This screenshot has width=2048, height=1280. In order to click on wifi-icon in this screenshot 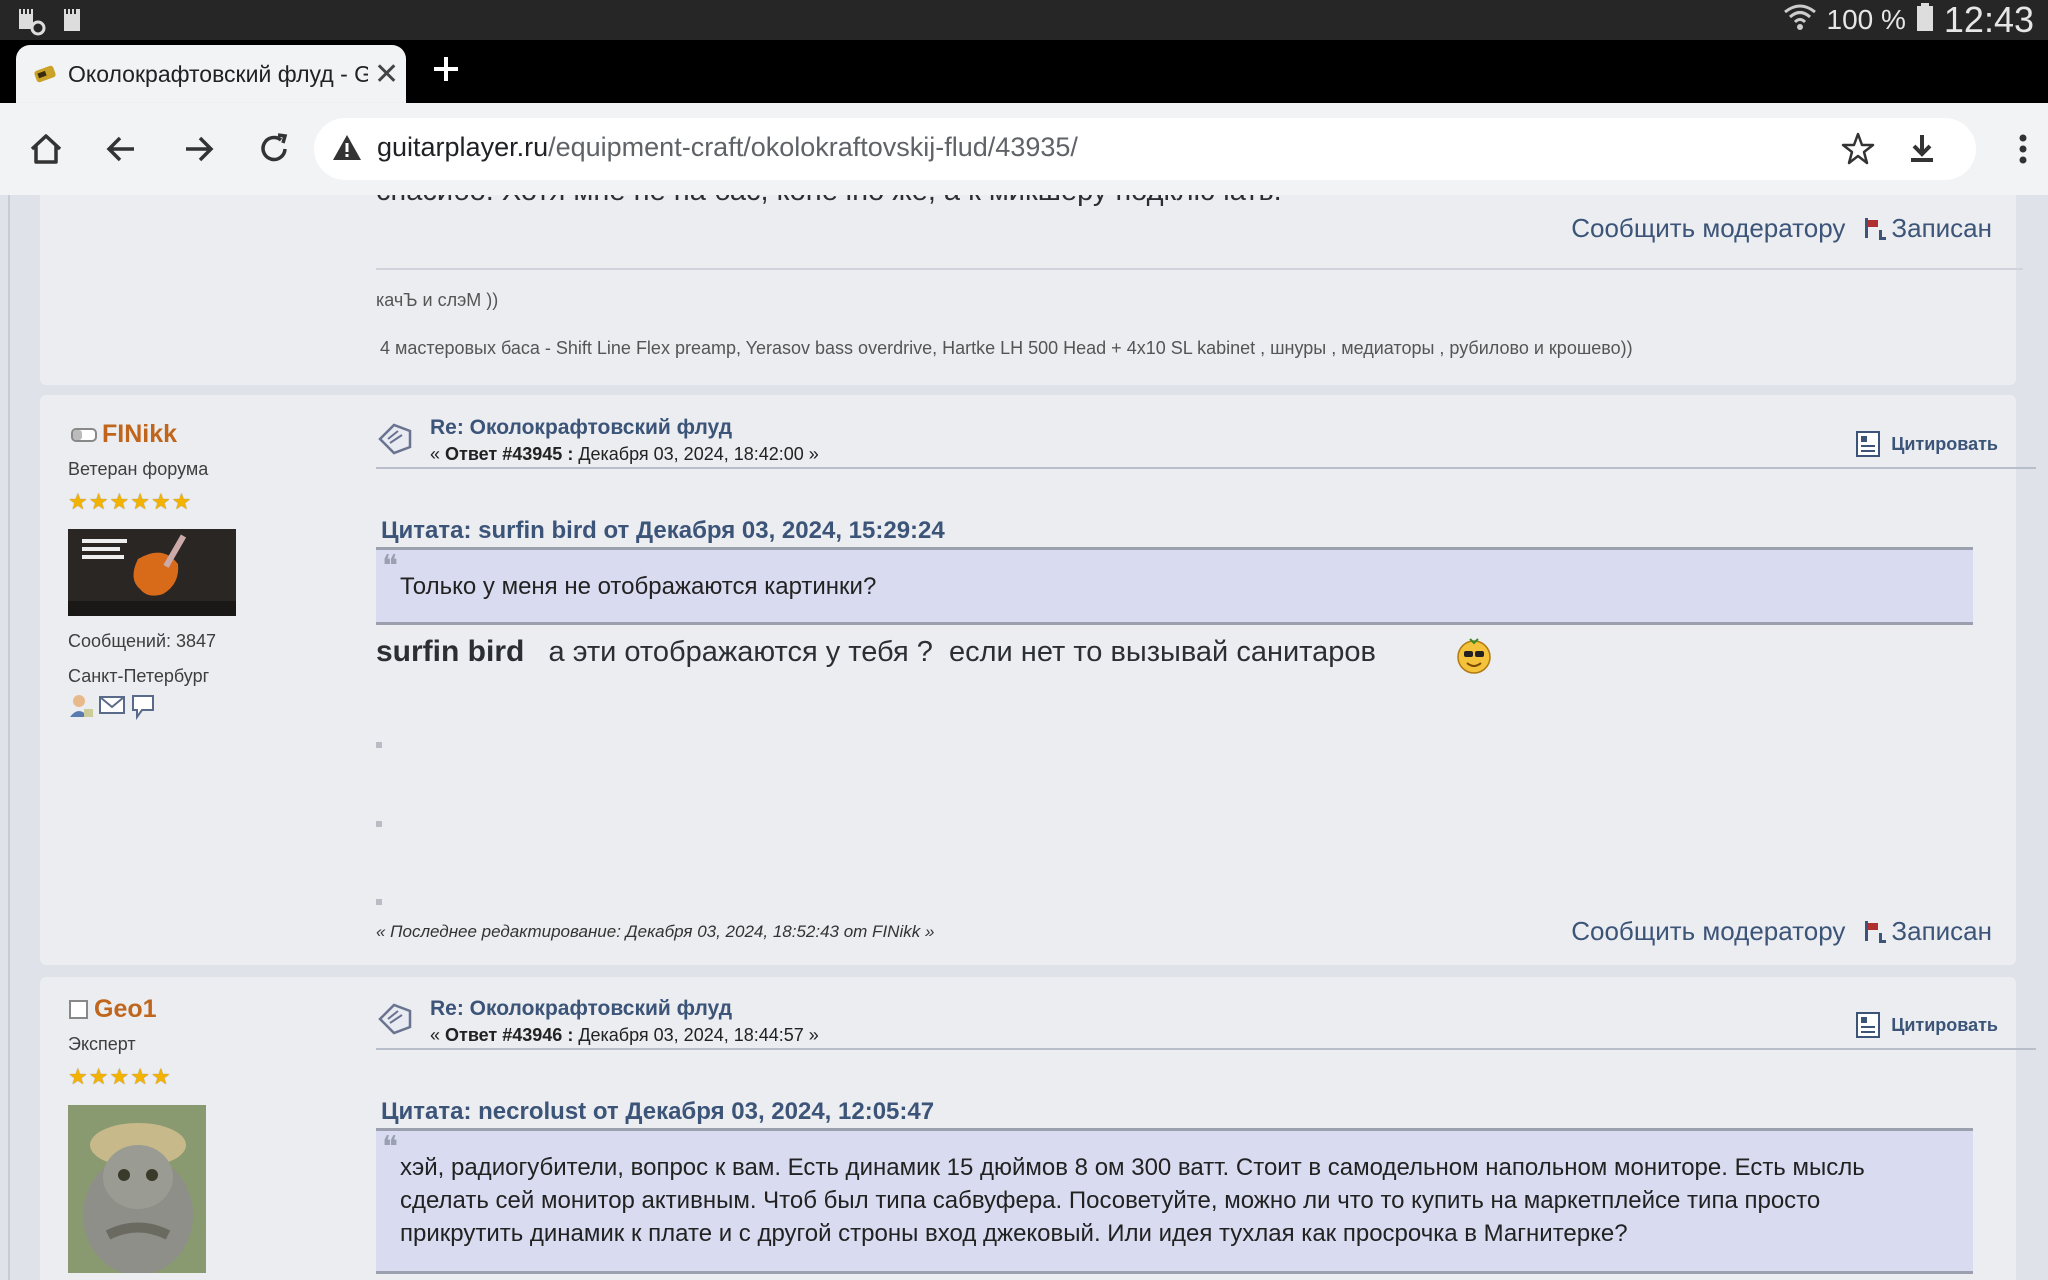, I will do `click(1800, 20)`.